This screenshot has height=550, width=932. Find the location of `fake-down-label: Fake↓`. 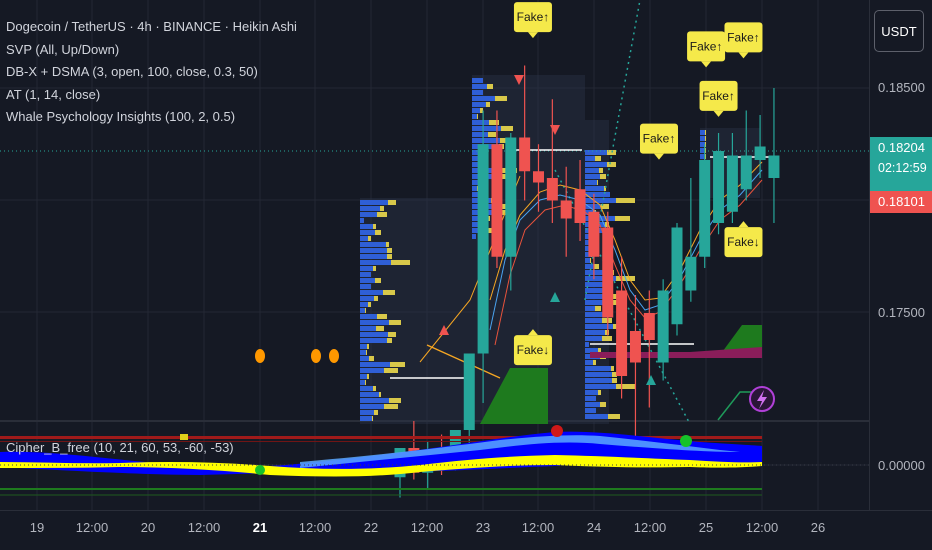

fake-down-label: Fake↓ is located at coordinates (743, 239).